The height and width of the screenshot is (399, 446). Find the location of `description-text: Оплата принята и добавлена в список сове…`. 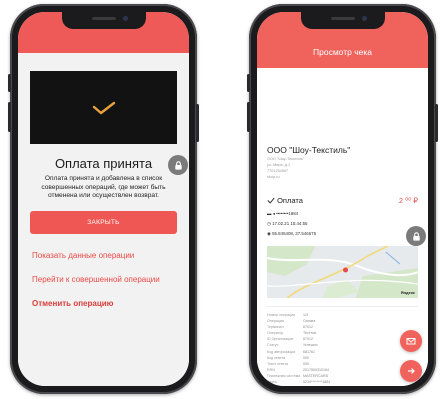

description-text: Оплата принята и добавлена в список сове… is located at coordinates (103, 187).